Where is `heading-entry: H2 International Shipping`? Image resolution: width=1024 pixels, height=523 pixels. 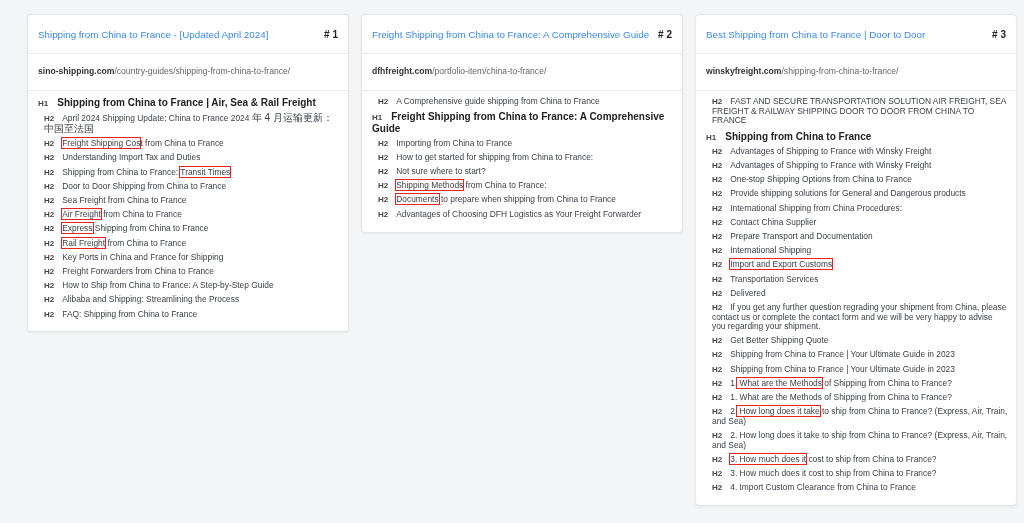 heading-entry: H2 International Shipping is located at coordinates (762, 251).